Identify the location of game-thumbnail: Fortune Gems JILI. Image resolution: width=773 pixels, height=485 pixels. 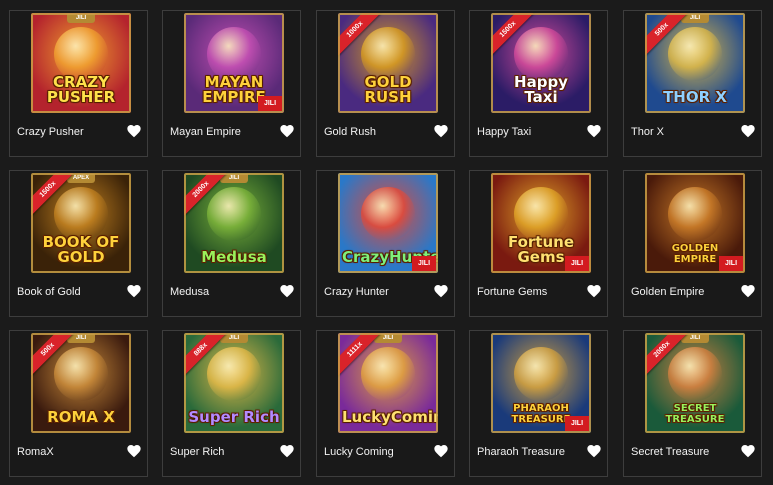
(541, 223).